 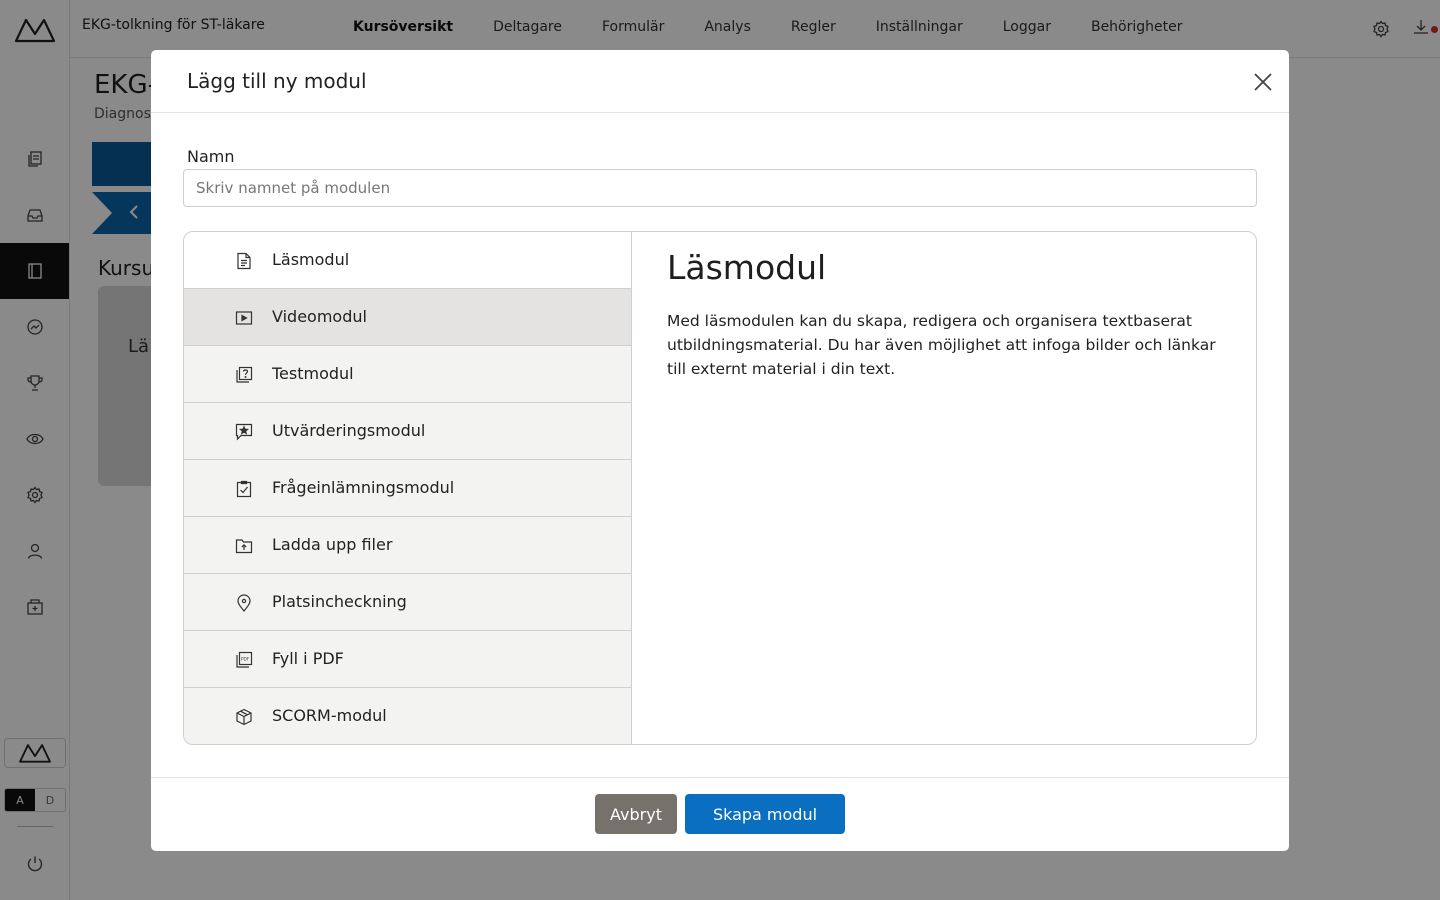 What do you see at coordinates (244, 261) in the screenshot?
I see `document-icon` at bounding box center [244, 261].